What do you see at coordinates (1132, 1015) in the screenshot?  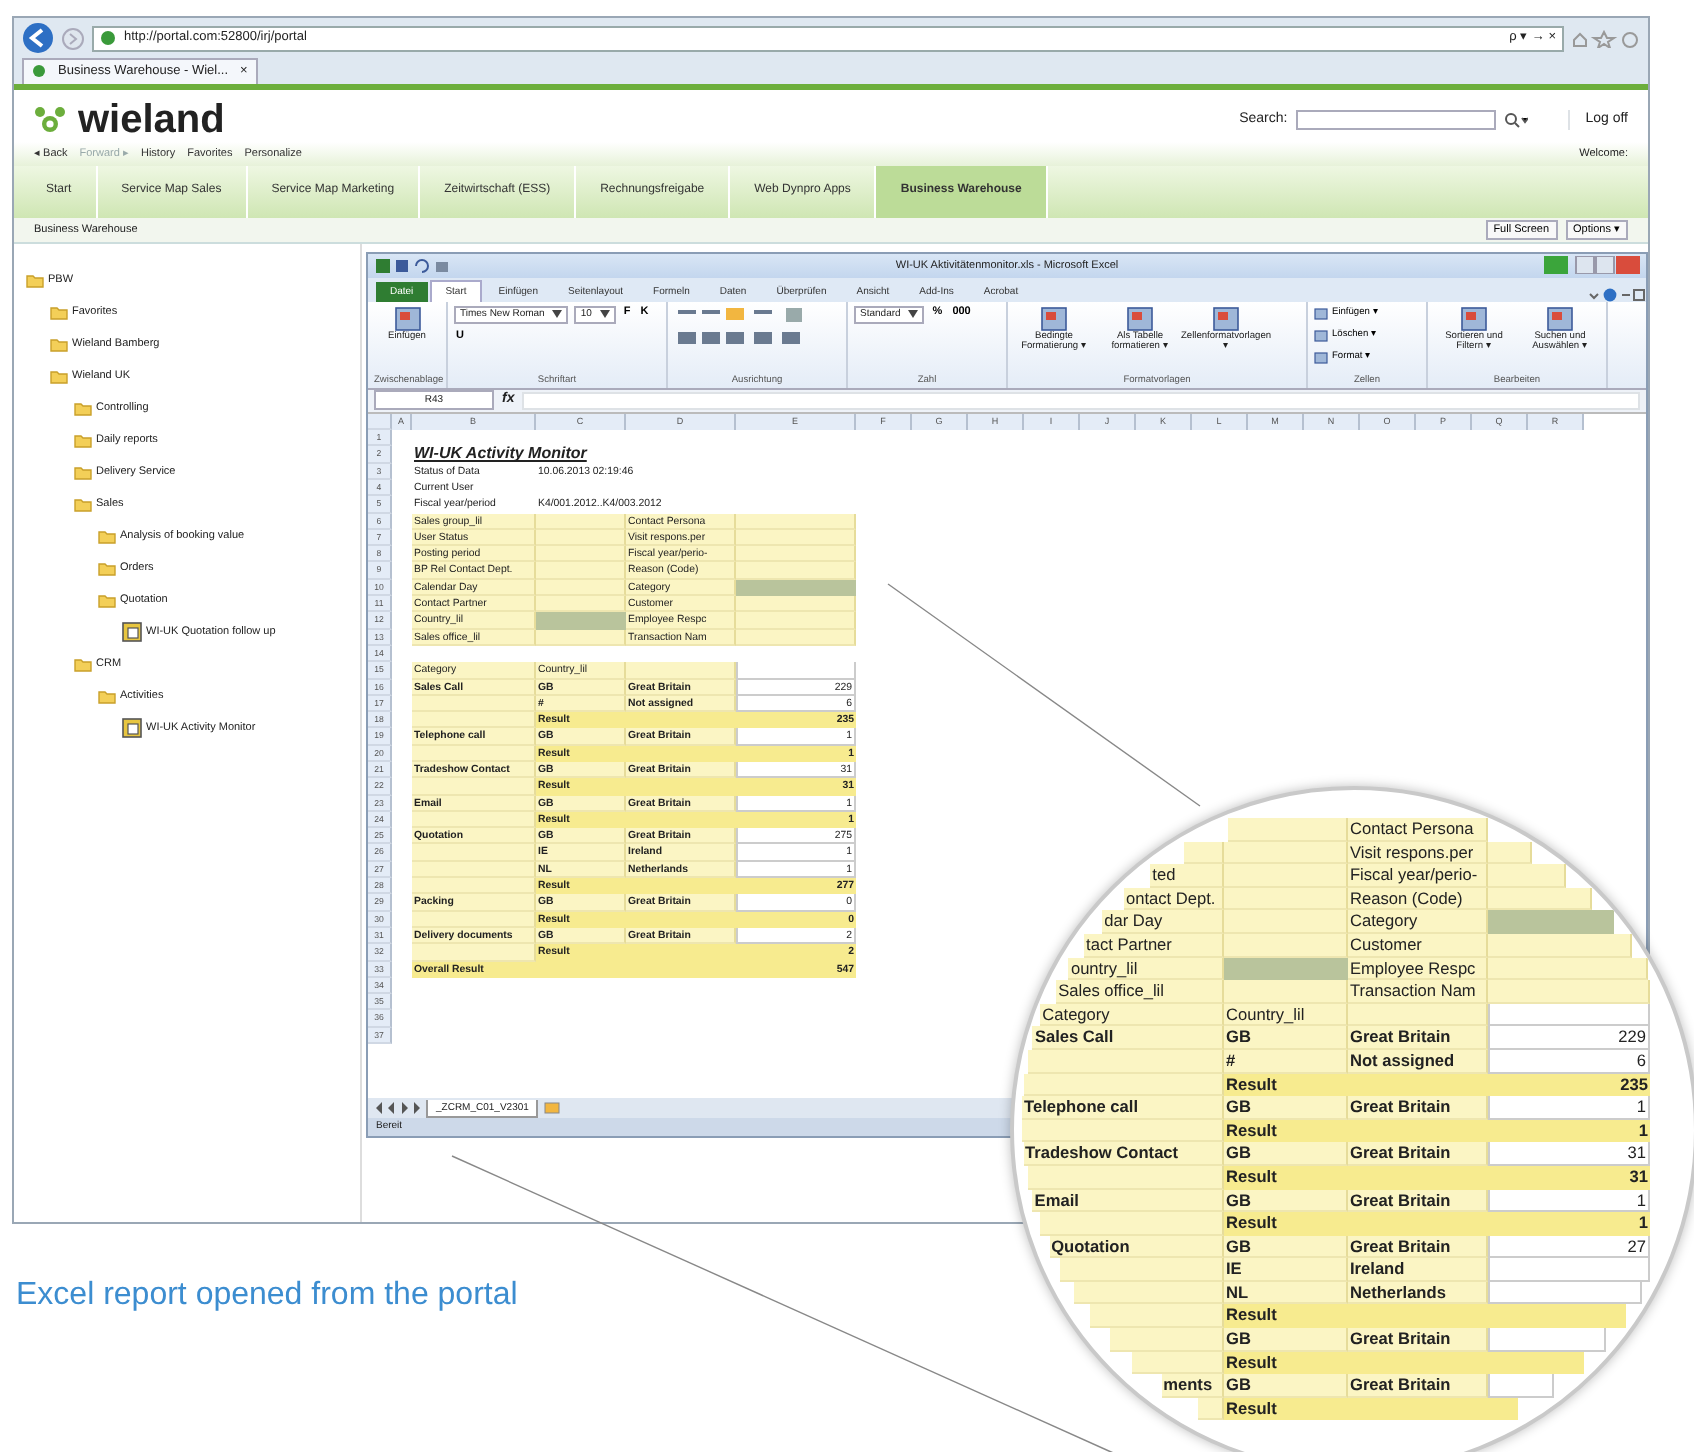 I see `table-cell: Category` at bounding box center [1132, 1015].